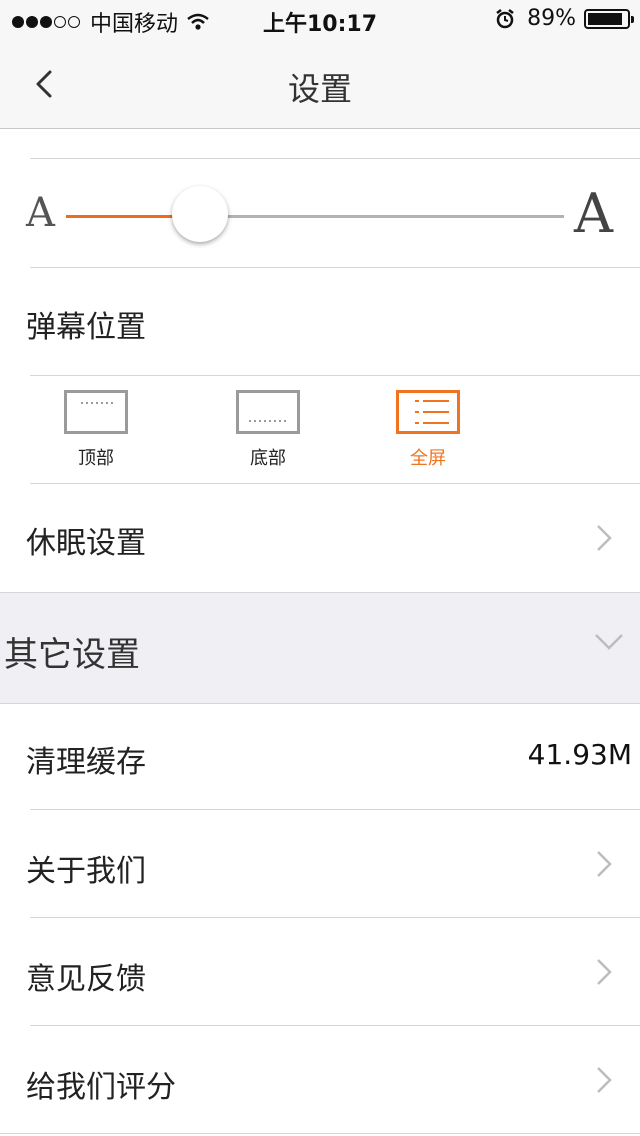  What do you see at coordinates (96, 412) in the screenshot?
I see `danmaku-top-icon` at bounding box center [96, 412].